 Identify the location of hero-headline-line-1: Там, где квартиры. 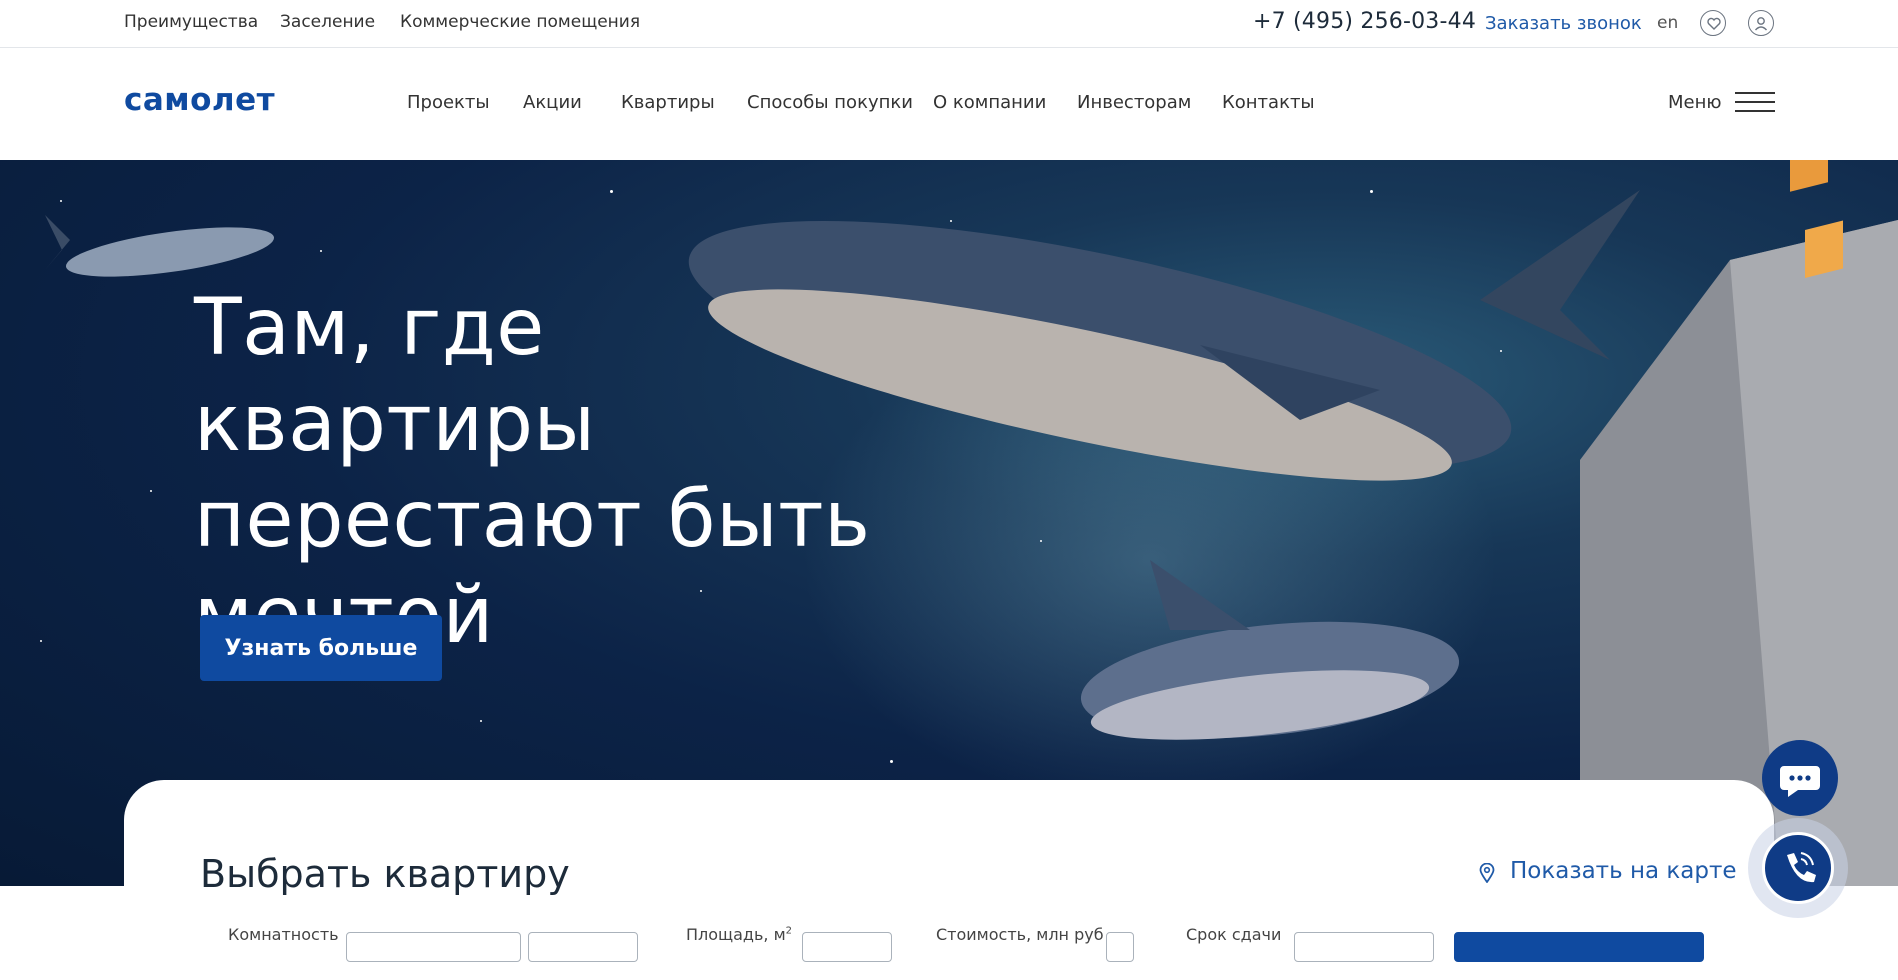
(395, 376).